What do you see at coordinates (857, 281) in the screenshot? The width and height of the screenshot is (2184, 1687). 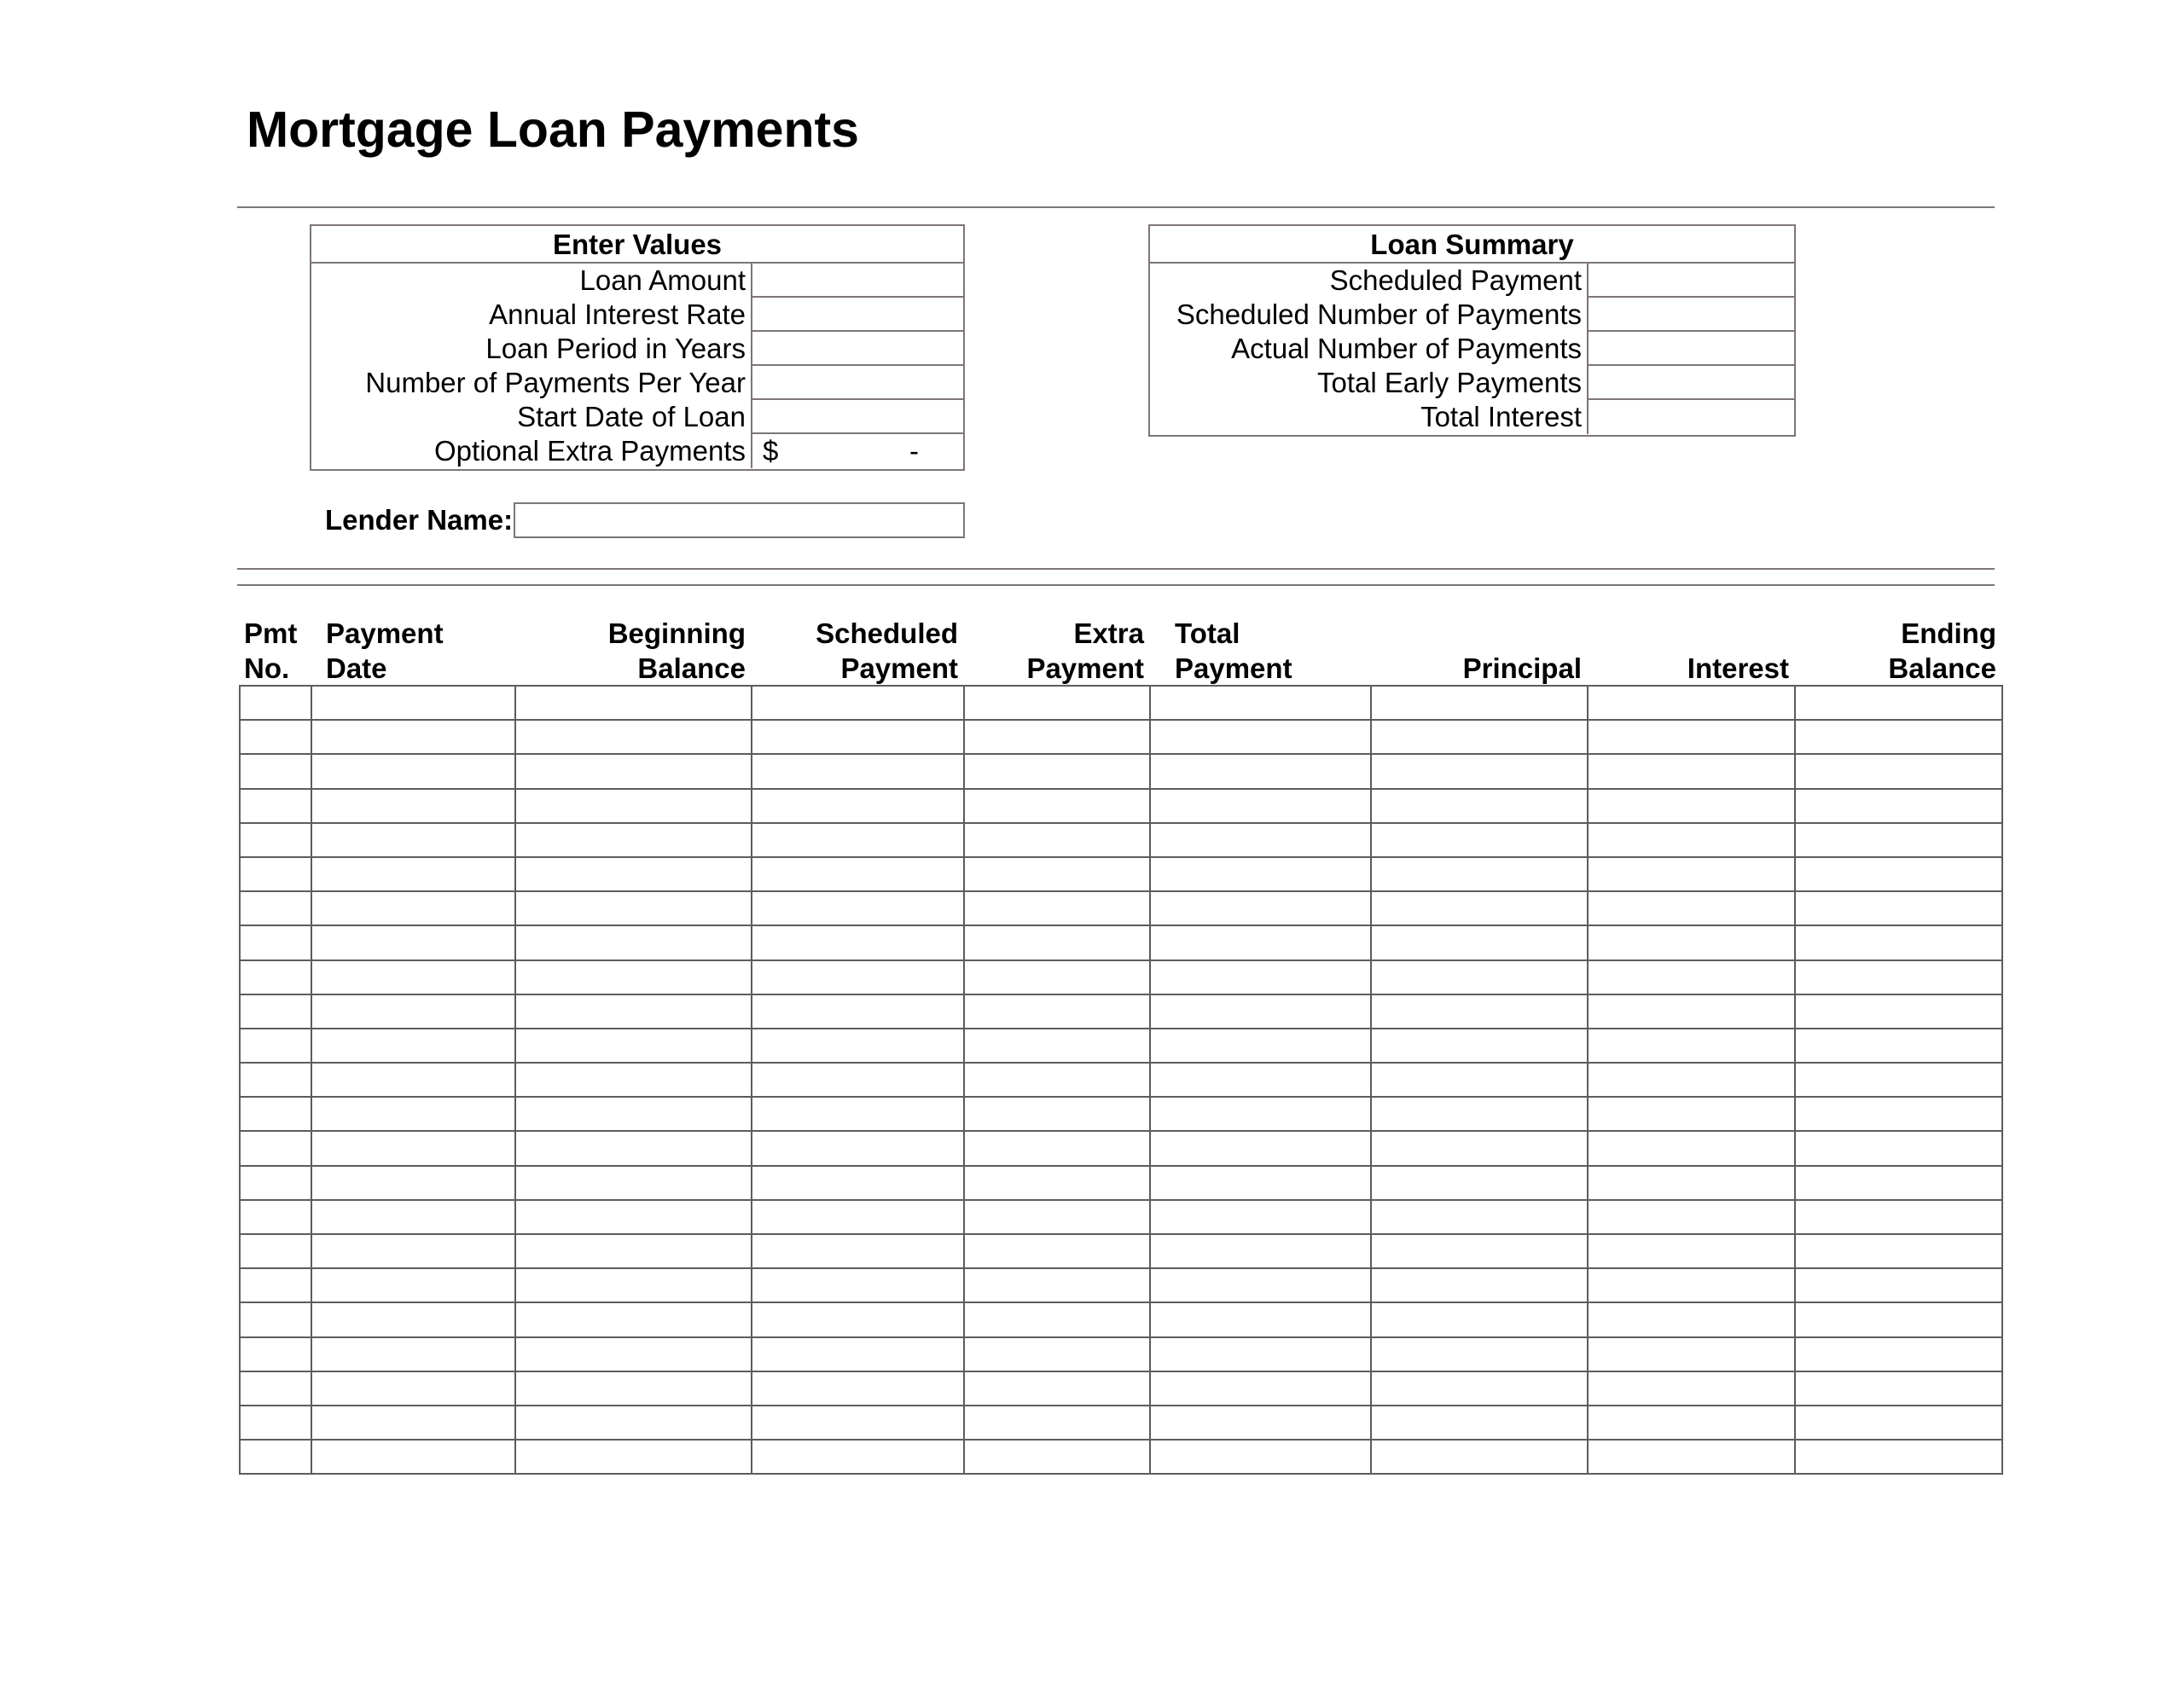 I see `loan-amount-input` at bounding box center [857, 281].